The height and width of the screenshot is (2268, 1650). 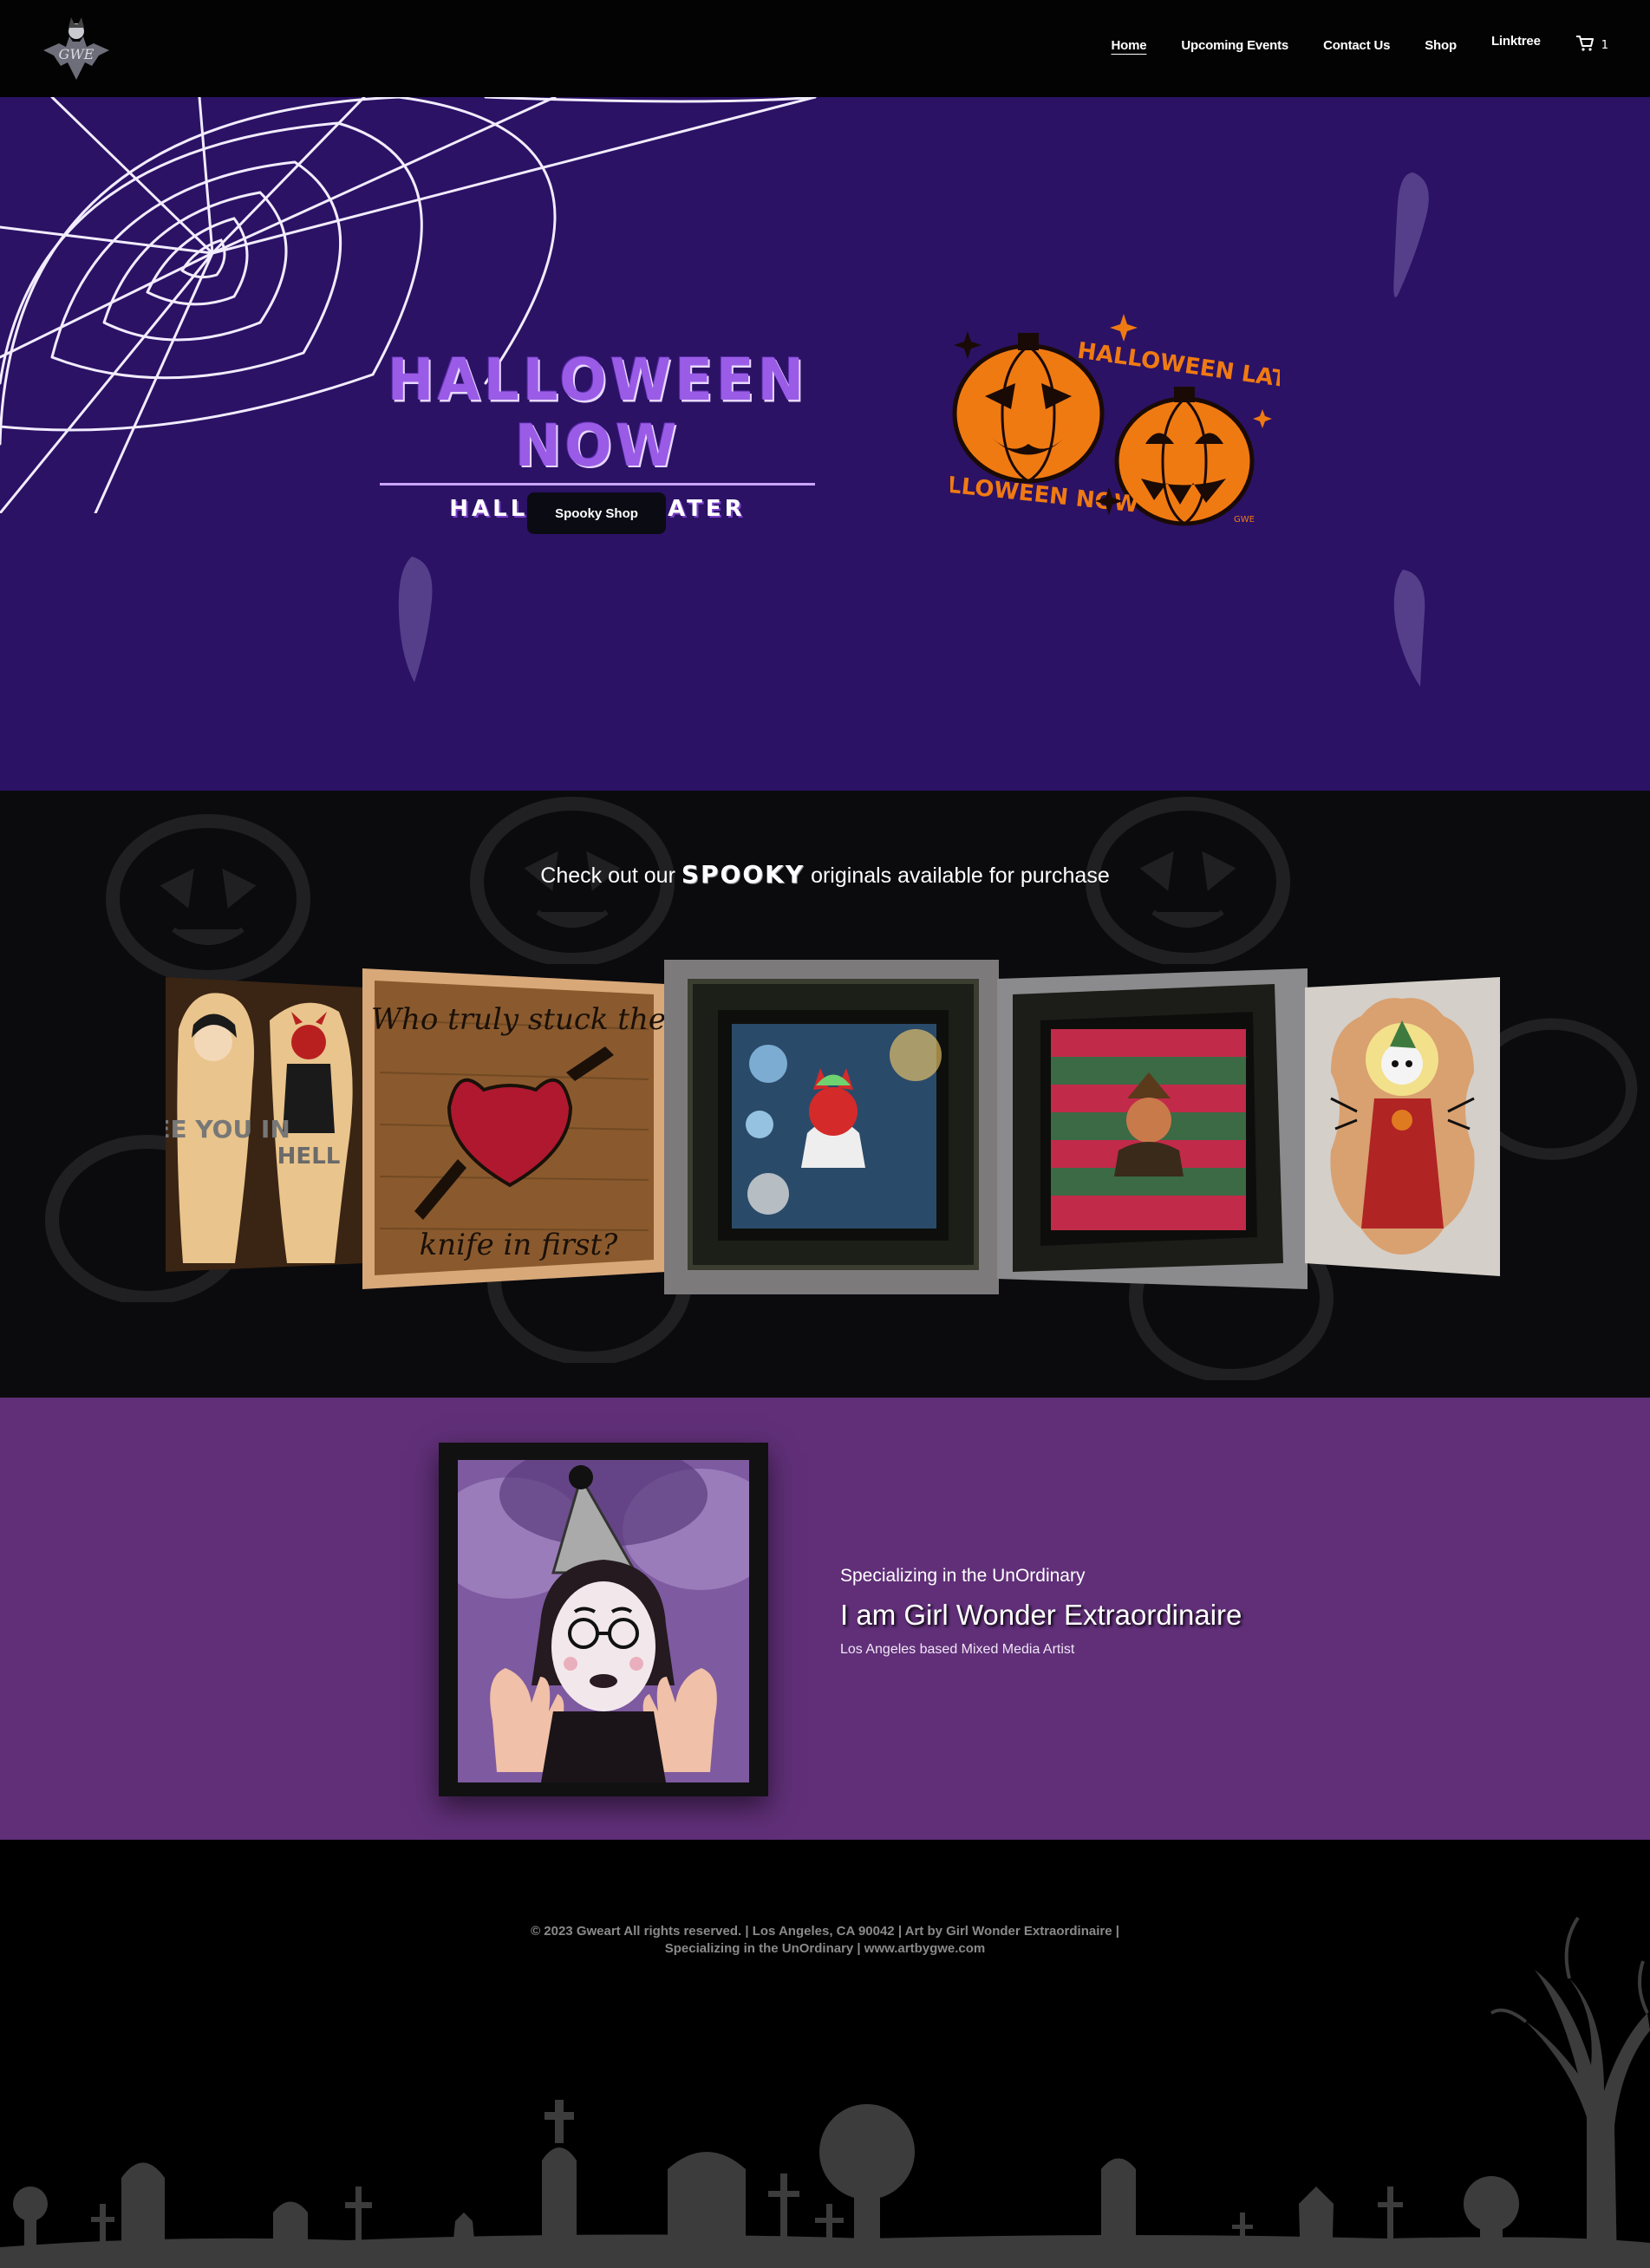 What do you see at coordinates (1516, 41) in the screenshot?
I see `nav-linktree: Linktree` at bounding box center [1516, 41].